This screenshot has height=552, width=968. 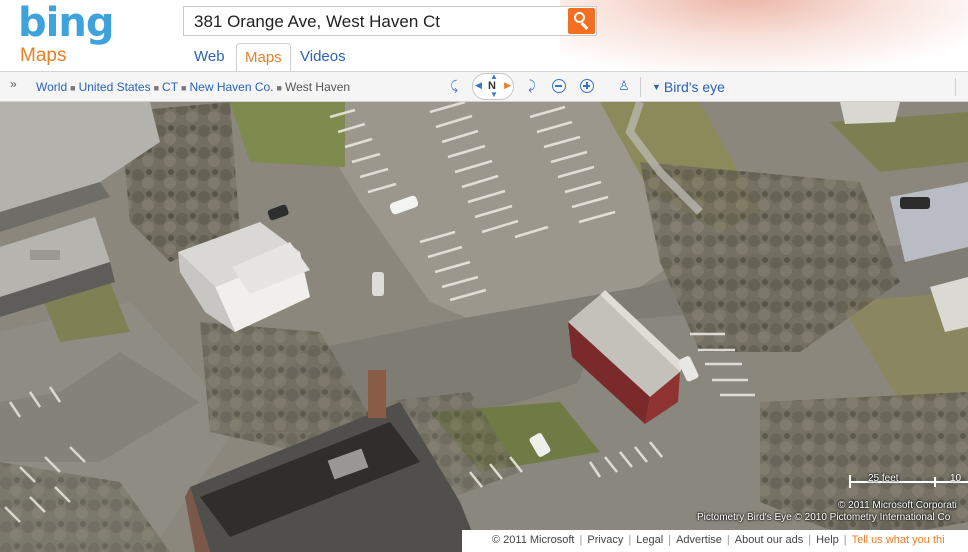 What do you see at coordinates (532, 86) in the screenshot?
I see `rotate-right-icon: ⤸` at bounding box center [532, 86].